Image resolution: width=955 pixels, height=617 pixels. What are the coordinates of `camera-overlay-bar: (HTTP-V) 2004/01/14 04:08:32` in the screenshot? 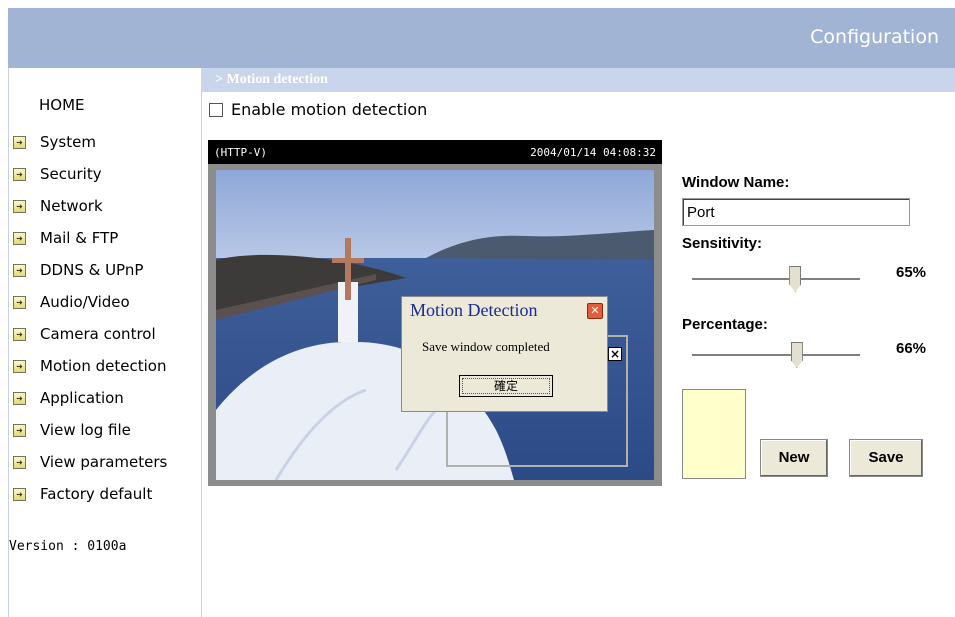 It's located at (435, 152).